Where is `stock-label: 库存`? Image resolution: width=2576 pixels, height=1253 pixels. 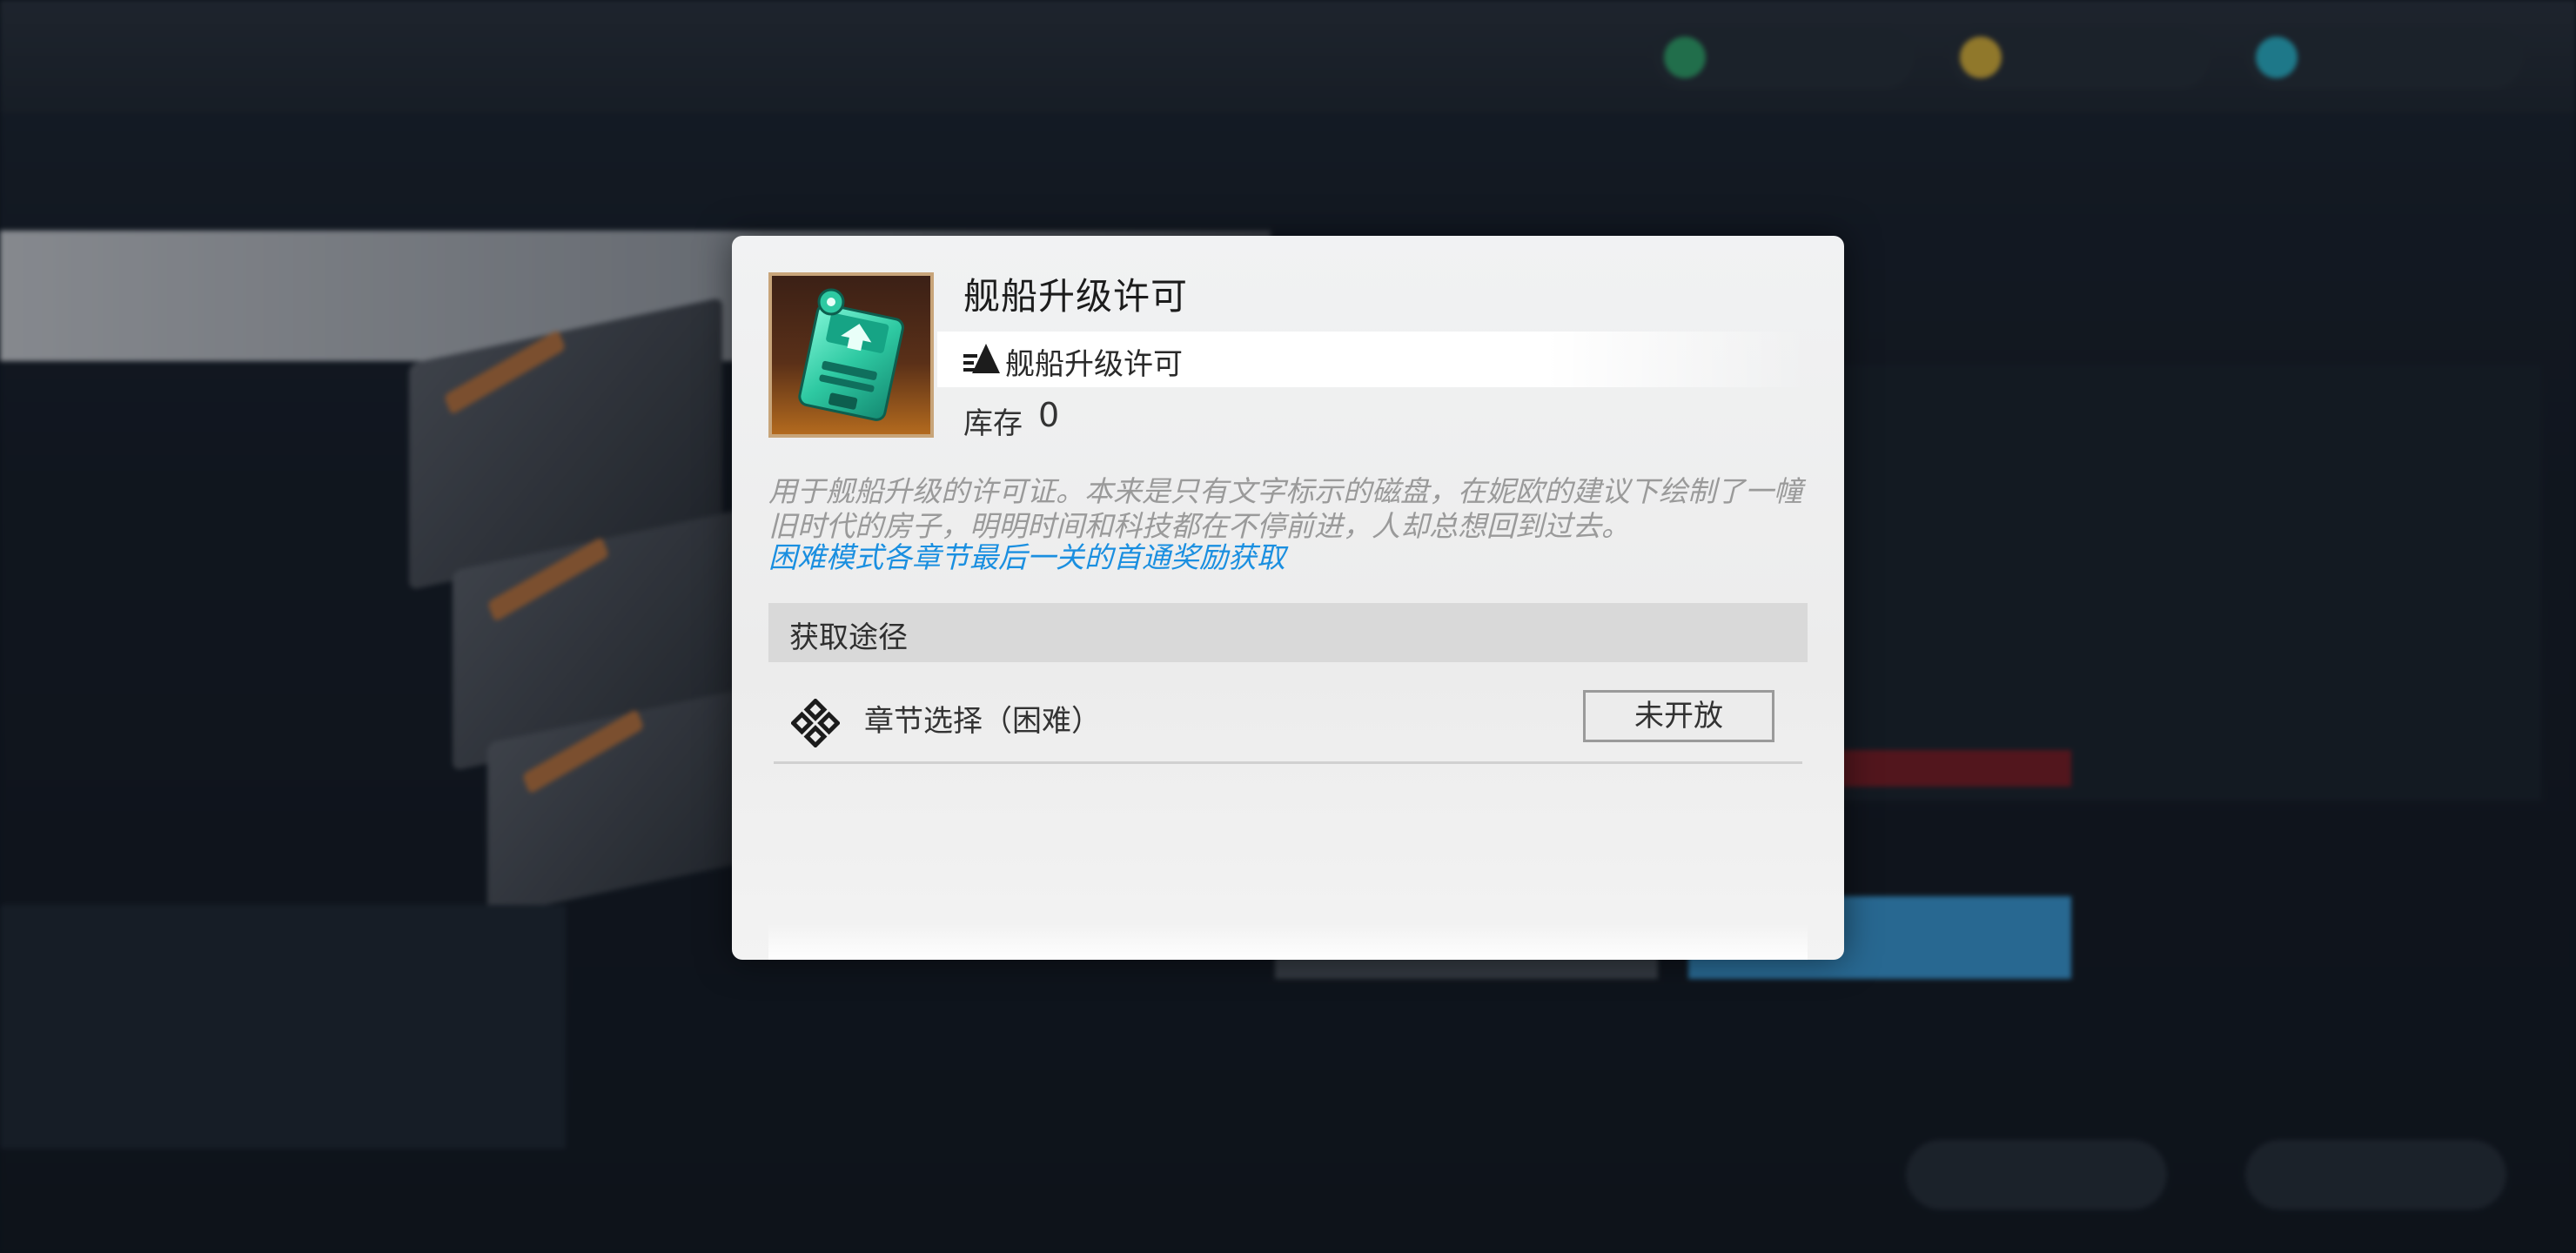
stock-label: 库存 is located at coordinates (993, 423).